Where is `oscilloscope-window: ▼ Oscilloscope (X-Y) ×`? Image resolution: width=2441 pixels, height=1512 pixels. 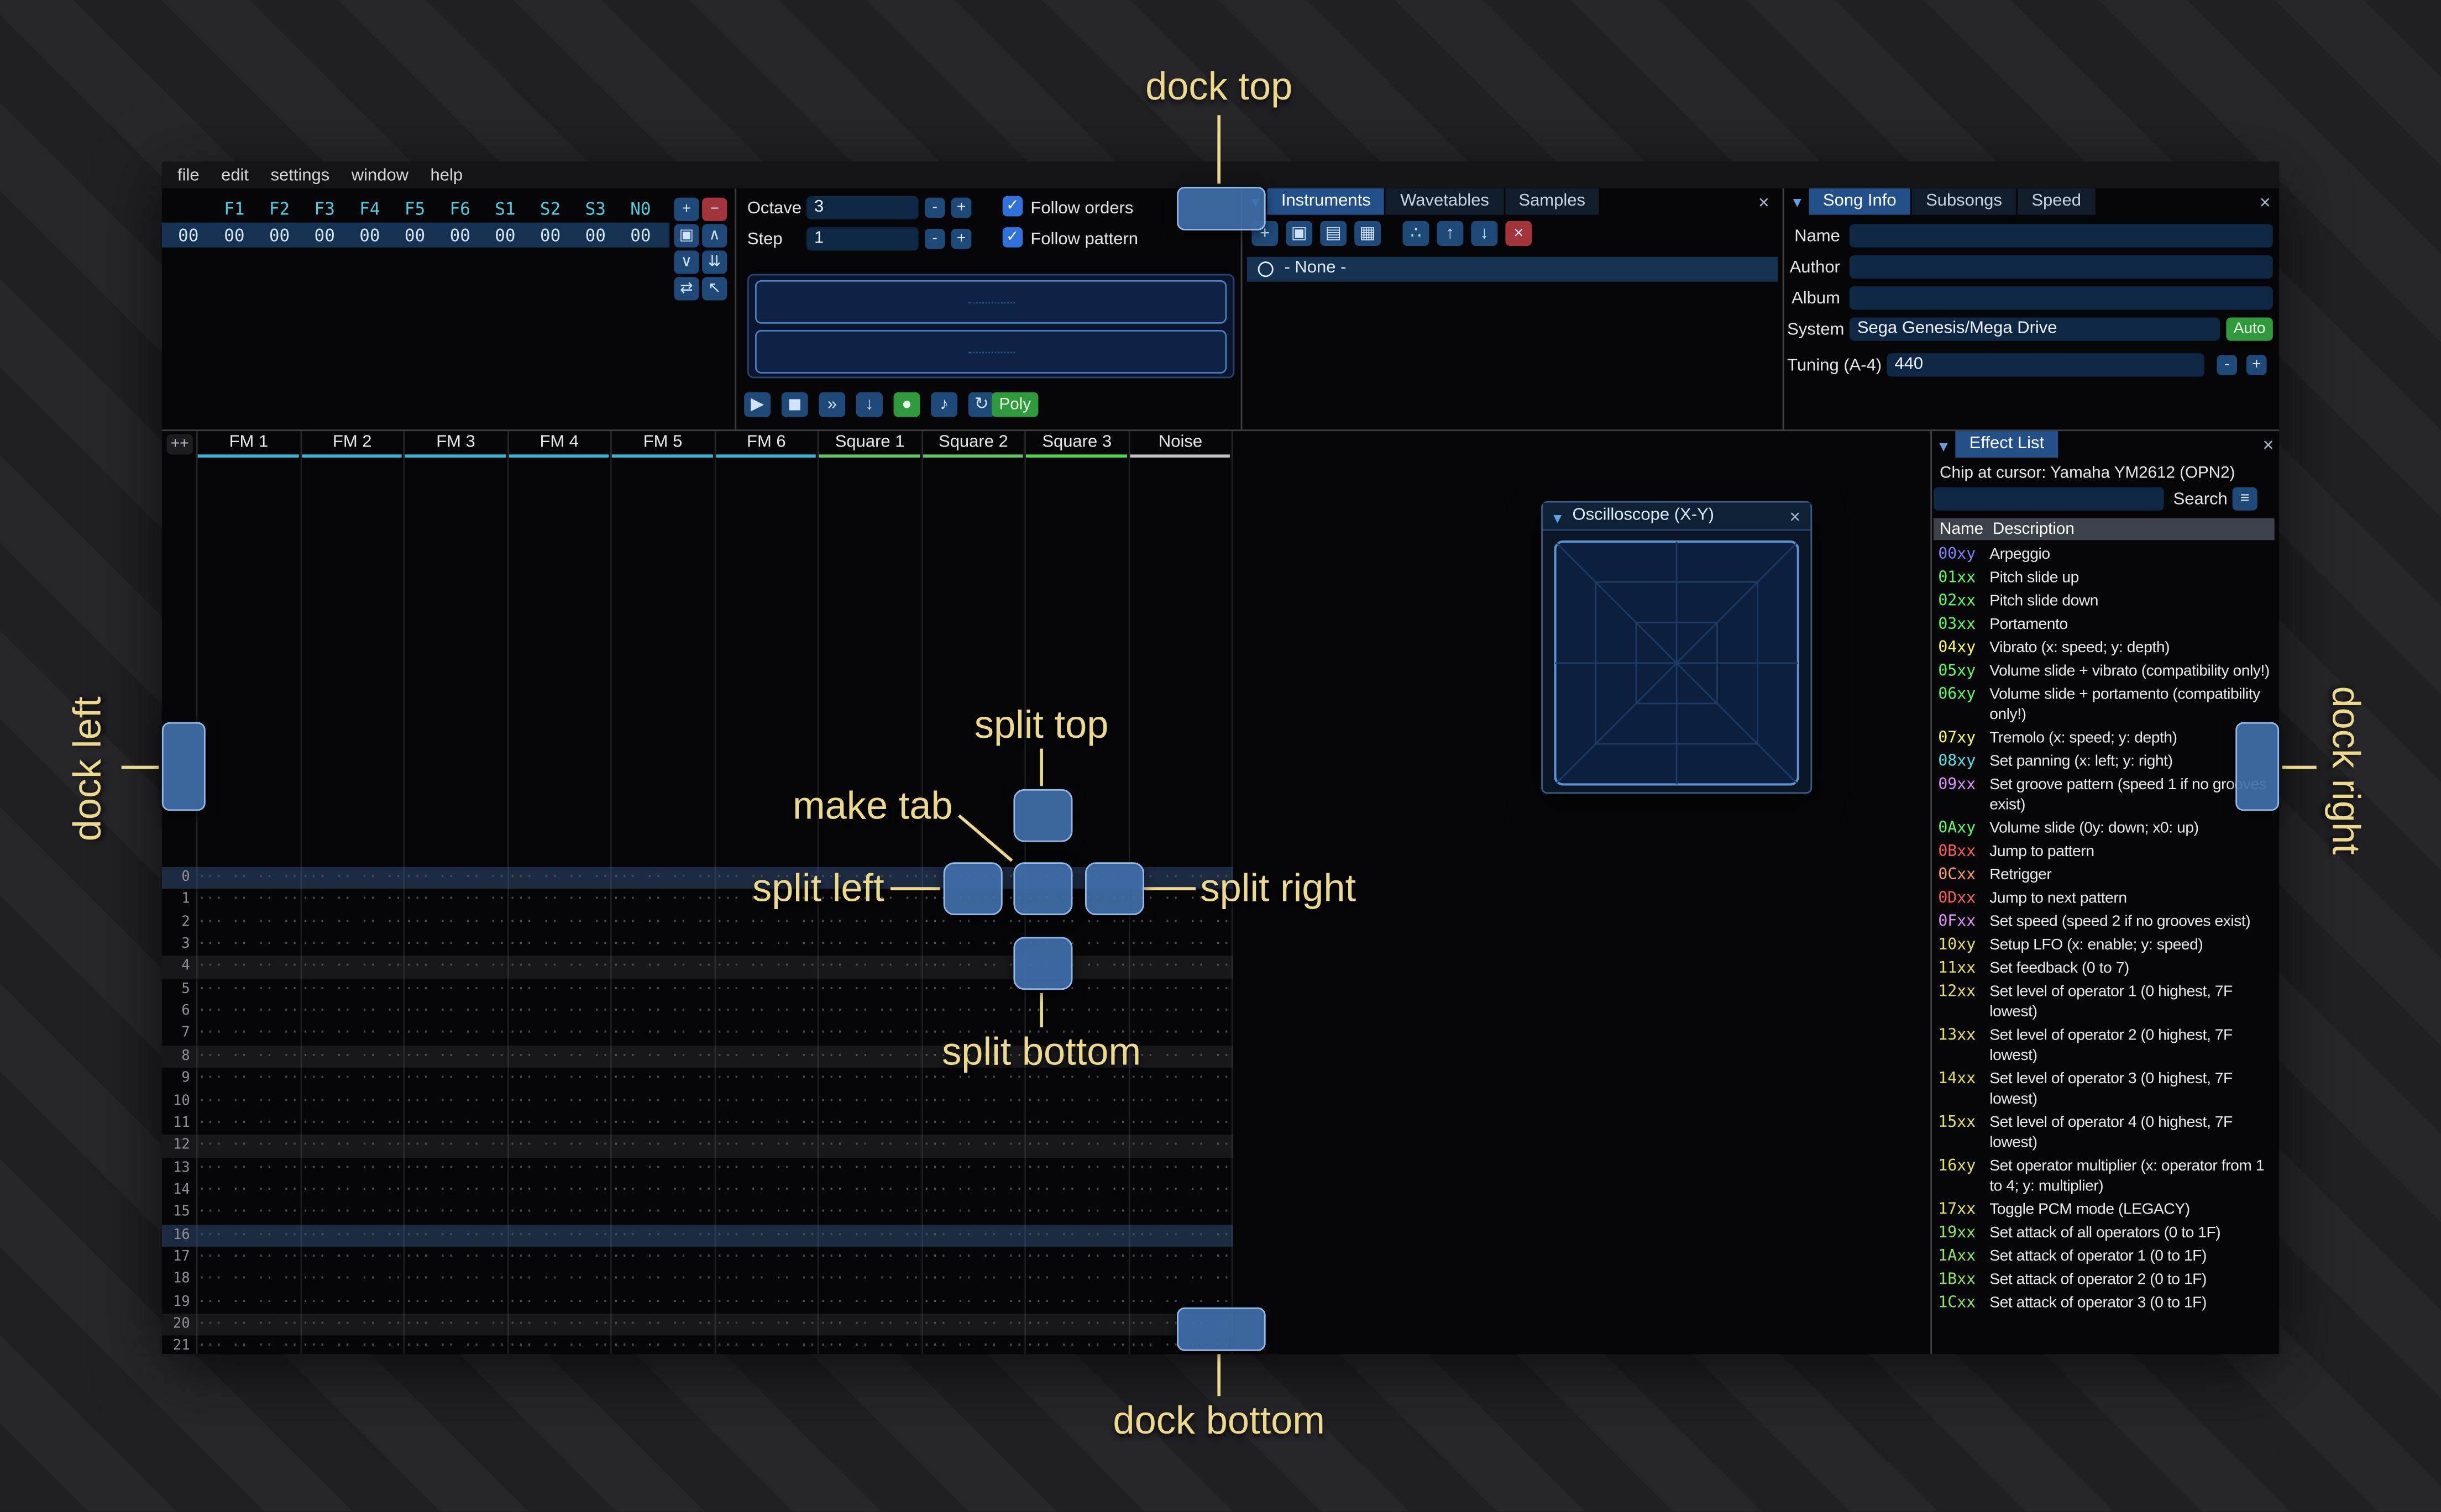 oscilloscope-window: ▼ Oscilloscope (X-Y) × is located at coordinates (1677, 648).